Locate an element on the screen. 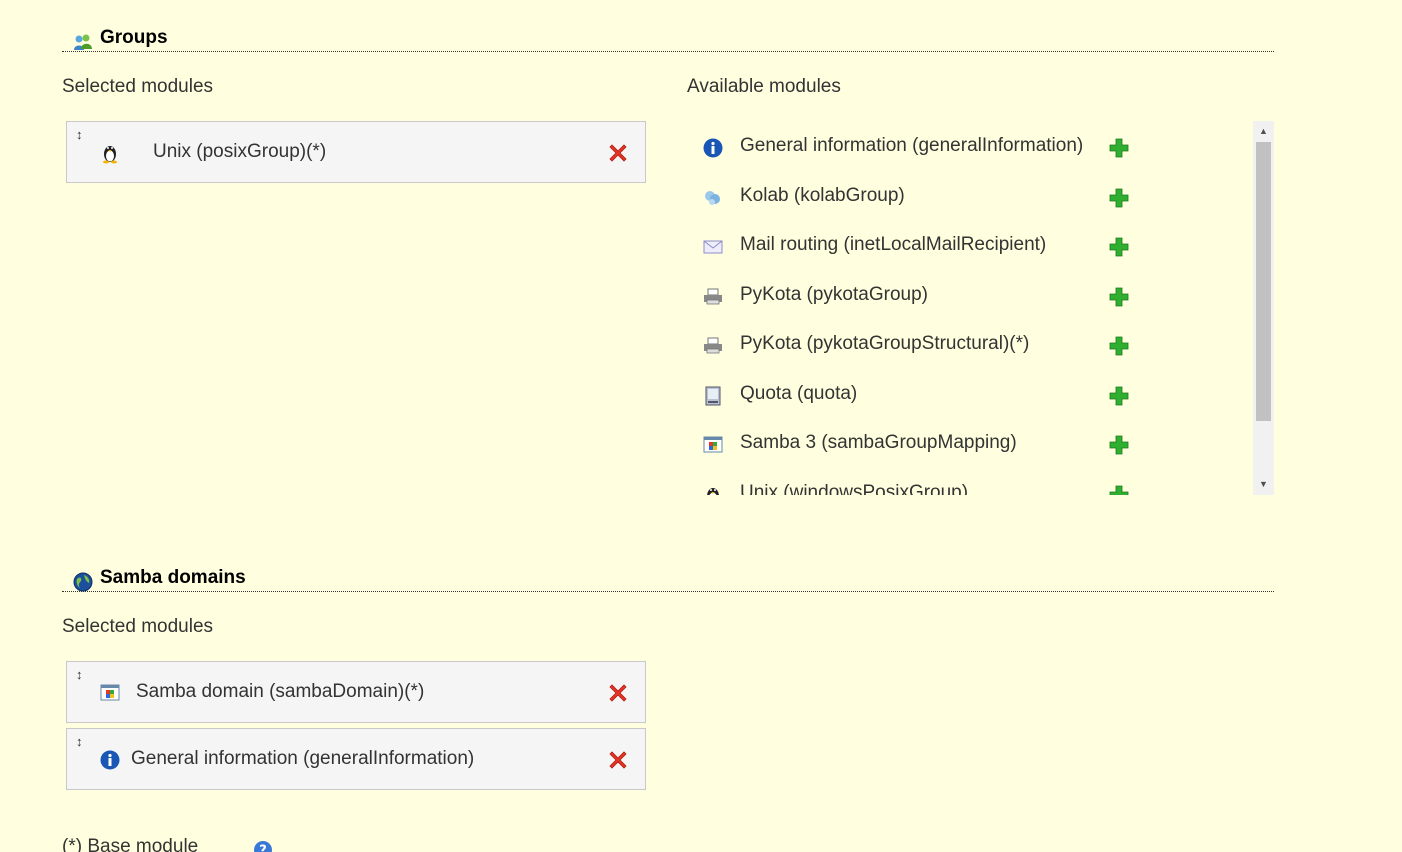  help-icon: ? is located at coordinates (263, 846).